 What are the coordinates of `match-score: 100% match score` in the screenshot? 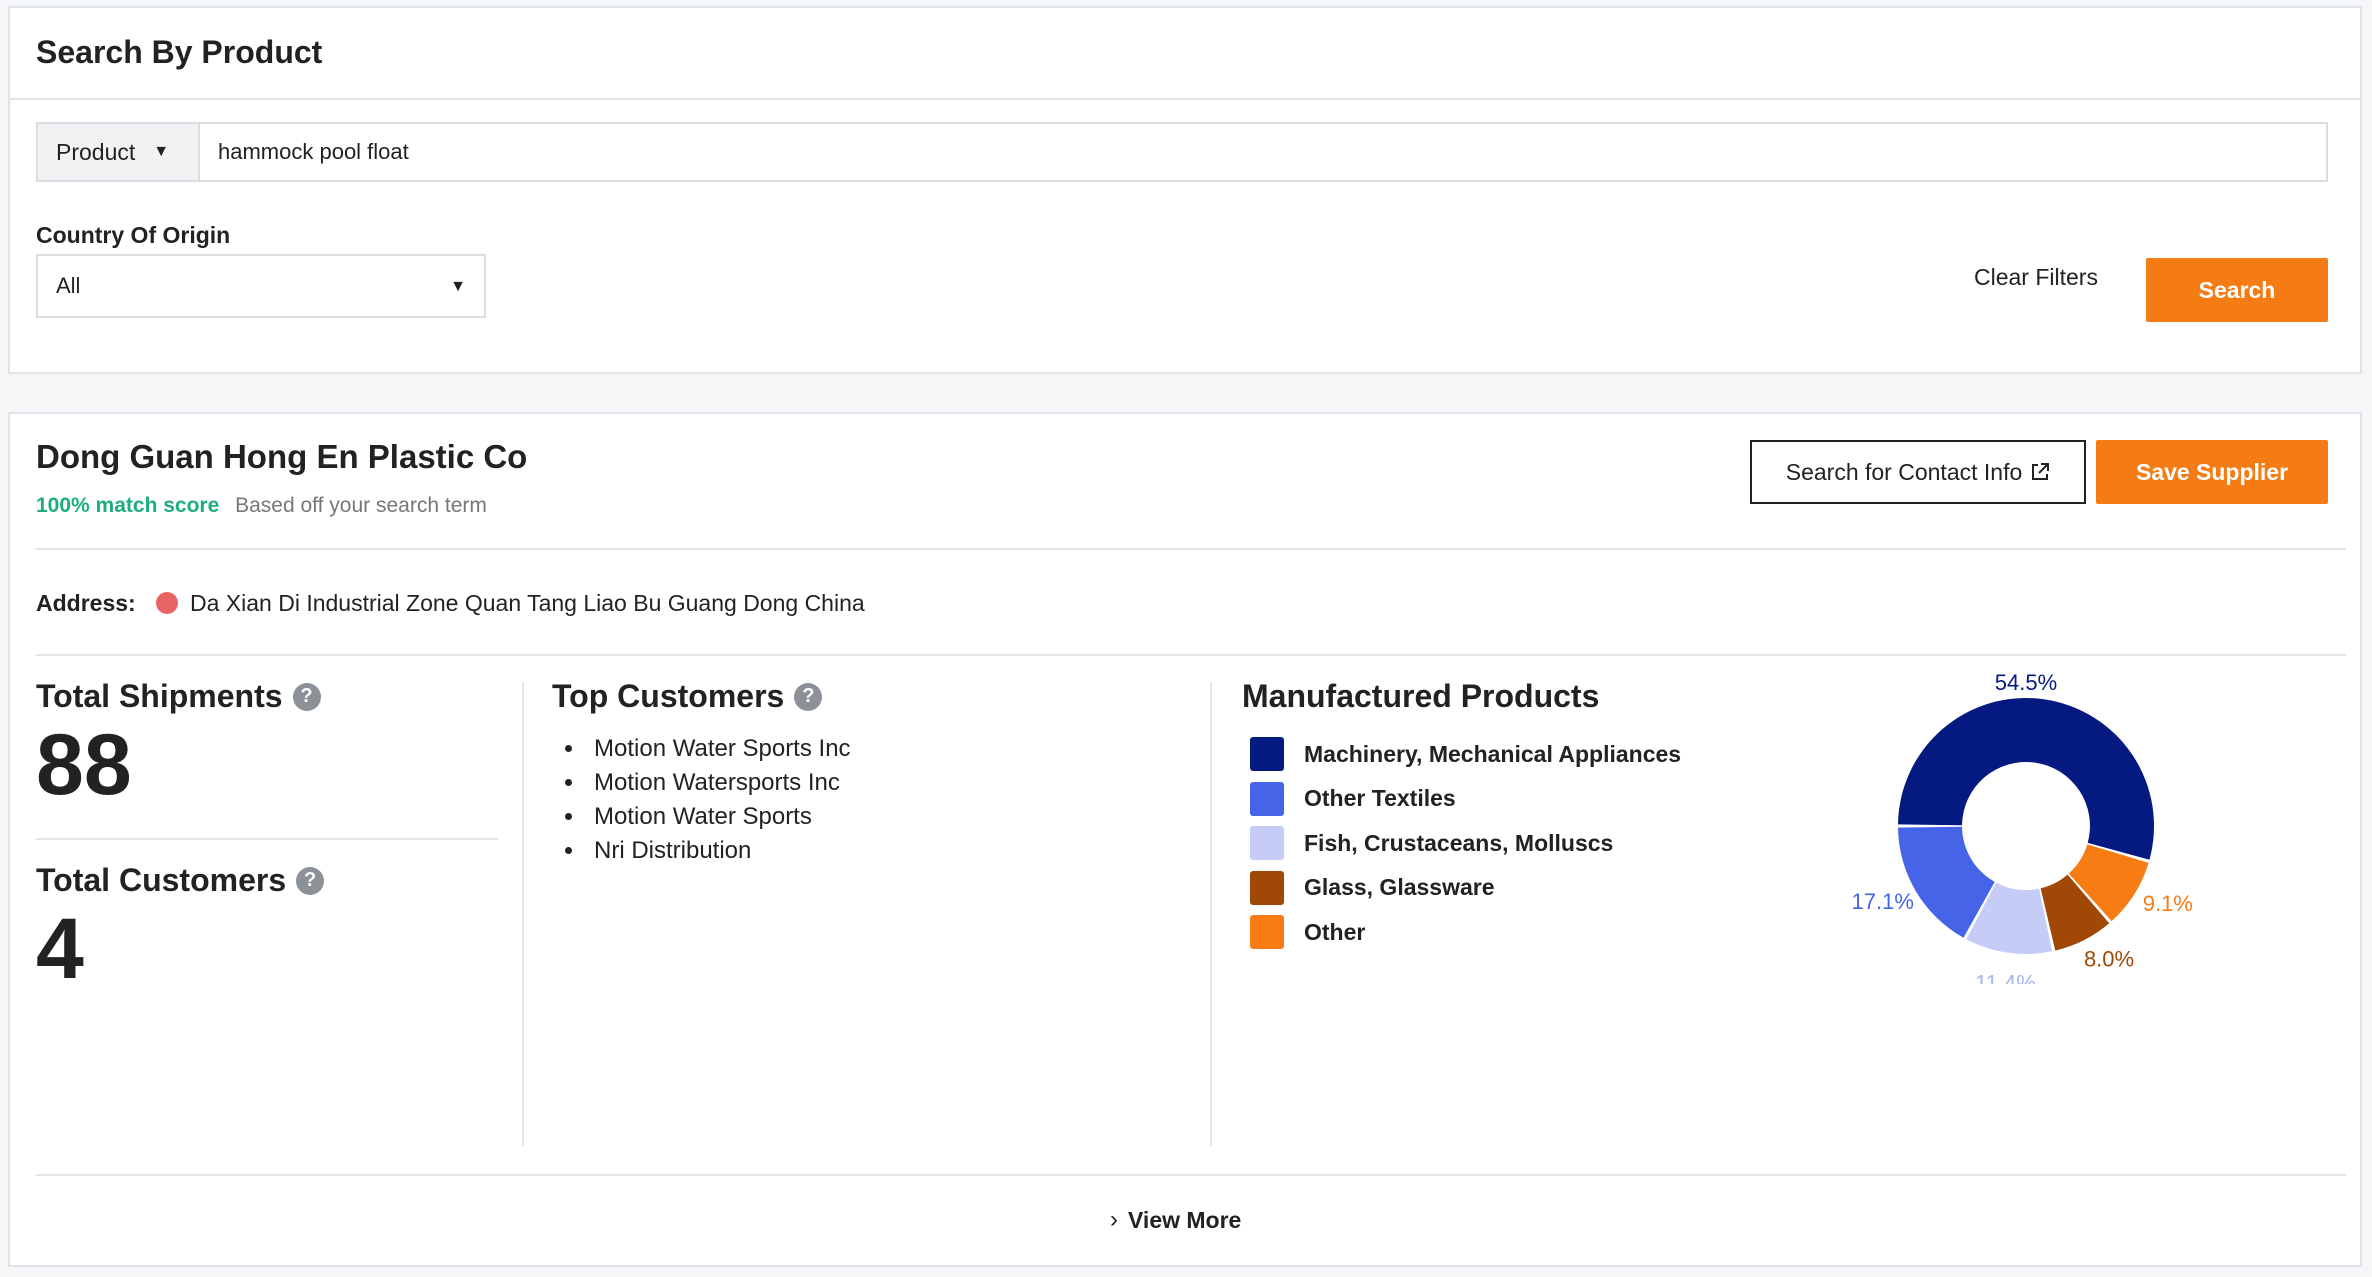 It's located at (128, 505).